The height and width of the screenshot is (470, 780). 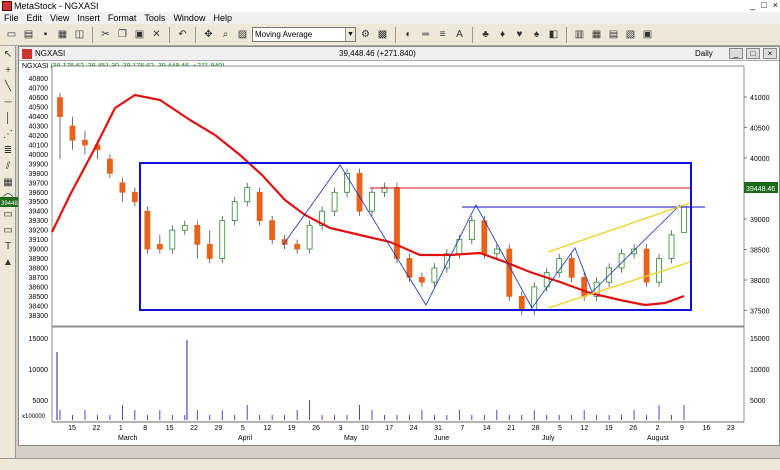 What do you see at coordinates (39, 268) in the screenshot?
I see `price-left-tick: 38800` at bounding box center [39, 268].